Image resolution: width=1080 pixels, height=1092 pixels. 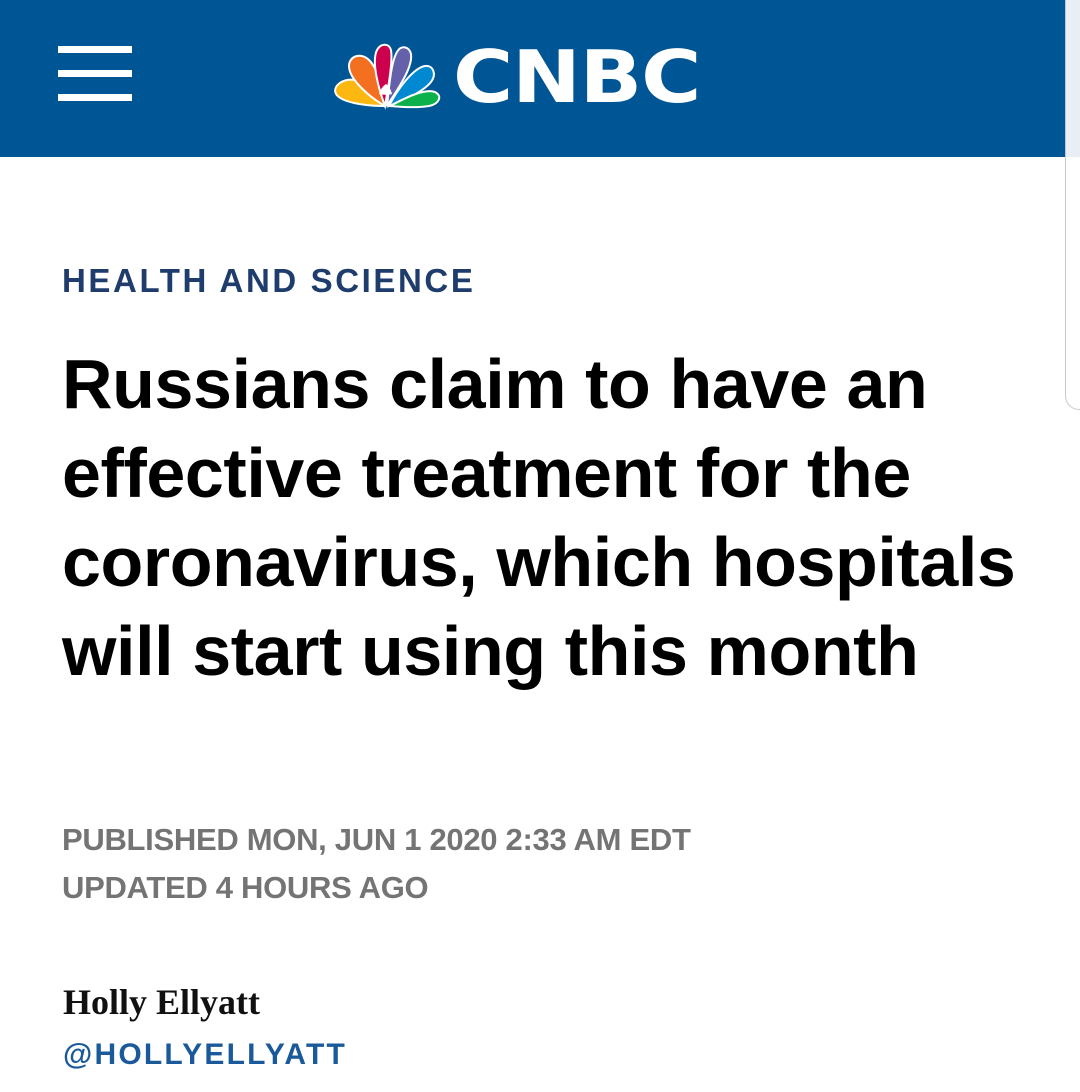 What do you see at coordinates (387, 76) in the screenshot?
I see `nbc-peacock-icon` at bounding box center [387, 76].